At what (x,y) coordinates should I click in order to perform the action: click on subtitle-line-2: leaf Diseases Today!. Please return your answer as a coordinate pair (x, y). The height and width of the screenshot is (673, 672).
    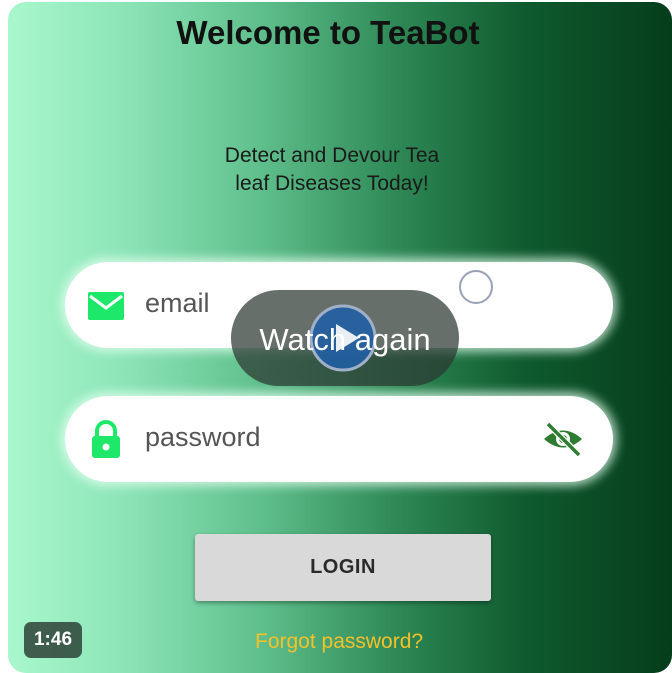
    Looking at the image, I should click on (332, 183).